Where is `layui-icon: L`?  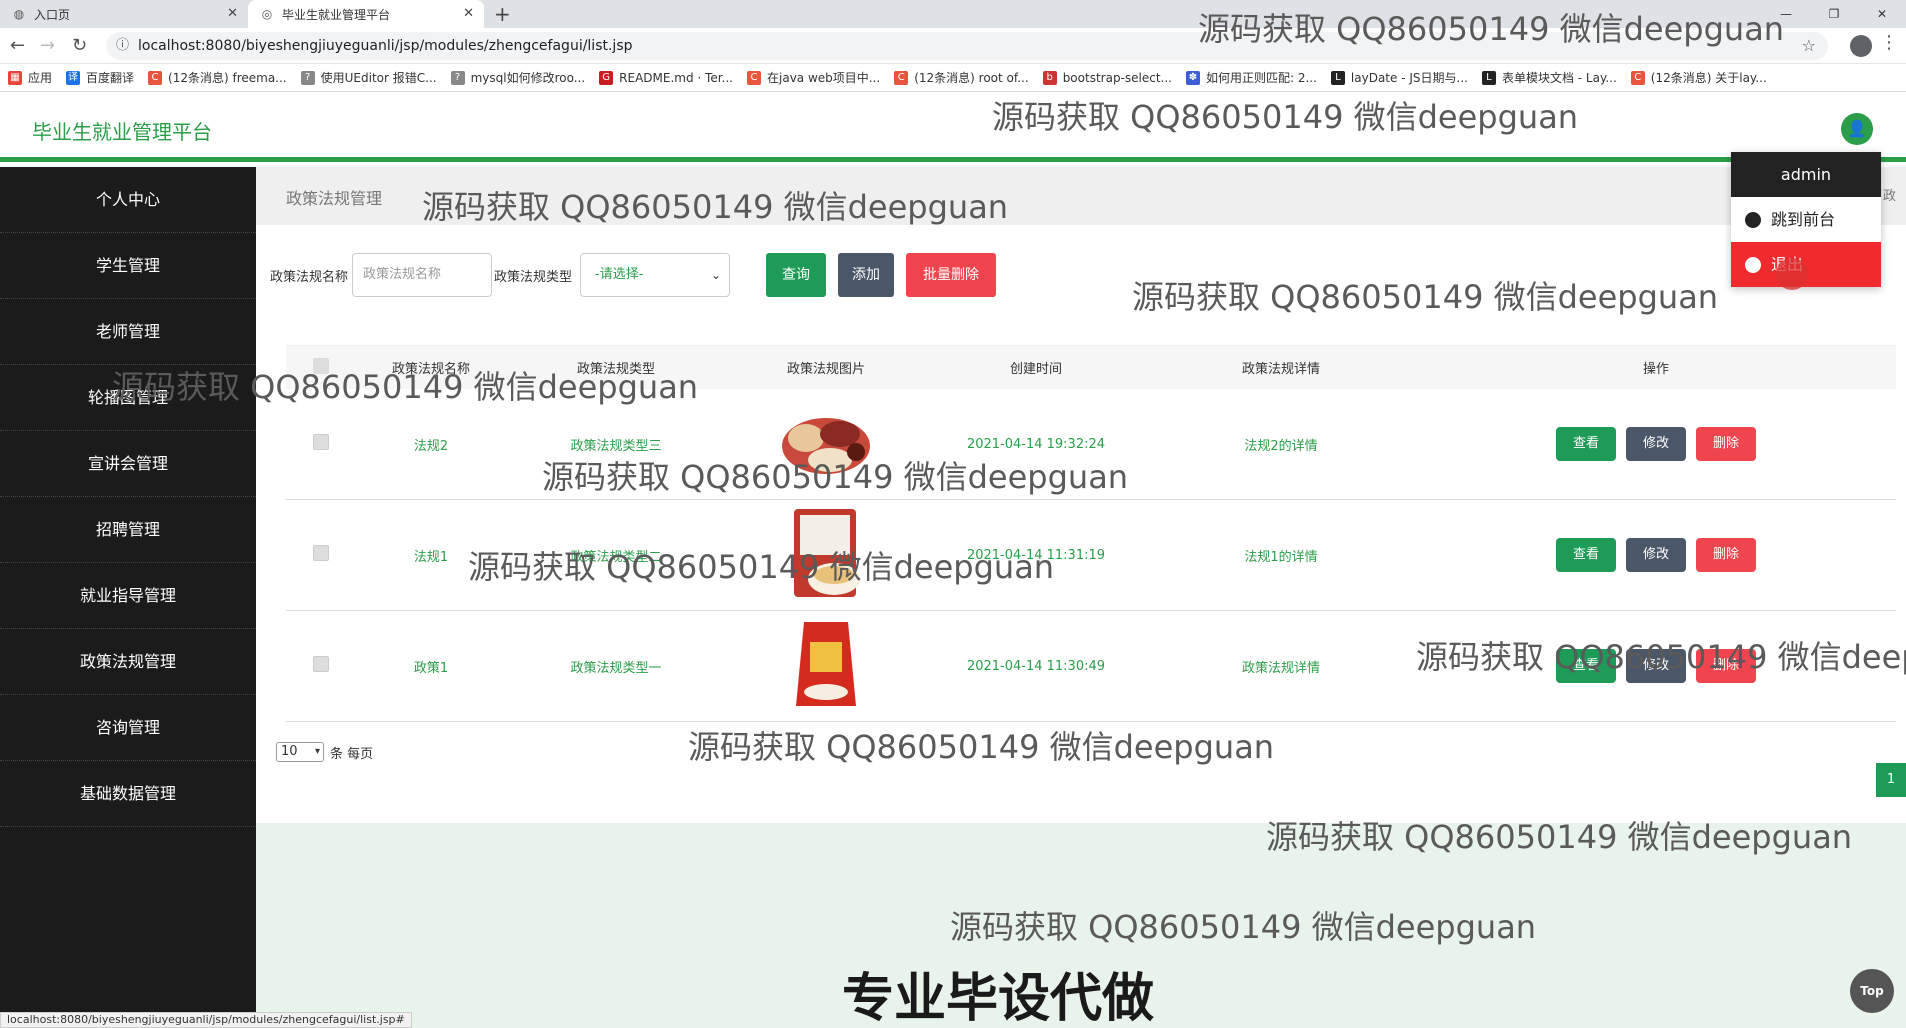 layui-icon: L is located at coordinates (1488, 77).